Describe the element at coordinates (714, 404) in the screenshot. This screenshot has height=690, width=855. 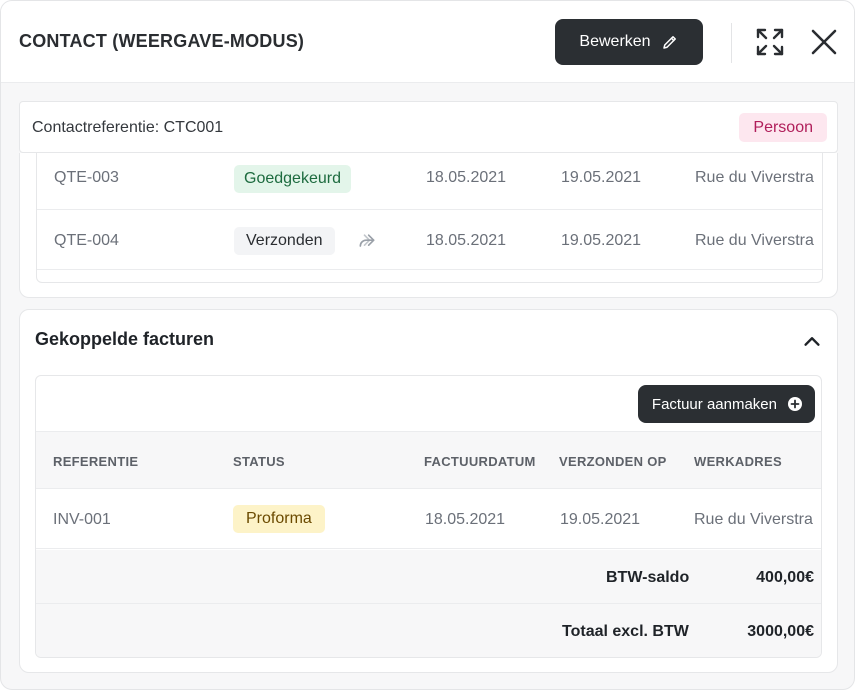
I see `create-invoice-label: Factuur aanmaken` at that location.